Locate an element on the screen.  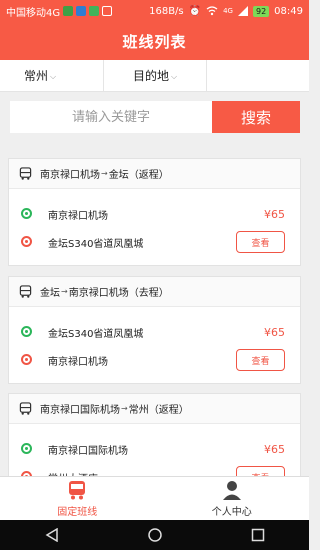
clock: 08:49 is located at coordinates (288, 11).